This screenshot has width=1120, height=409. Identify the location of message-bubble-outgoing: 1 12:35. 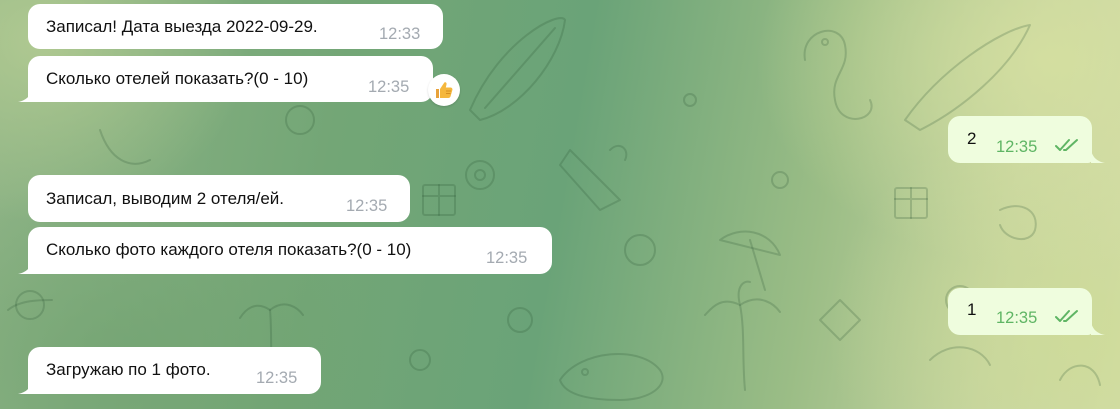
(1020, 311).